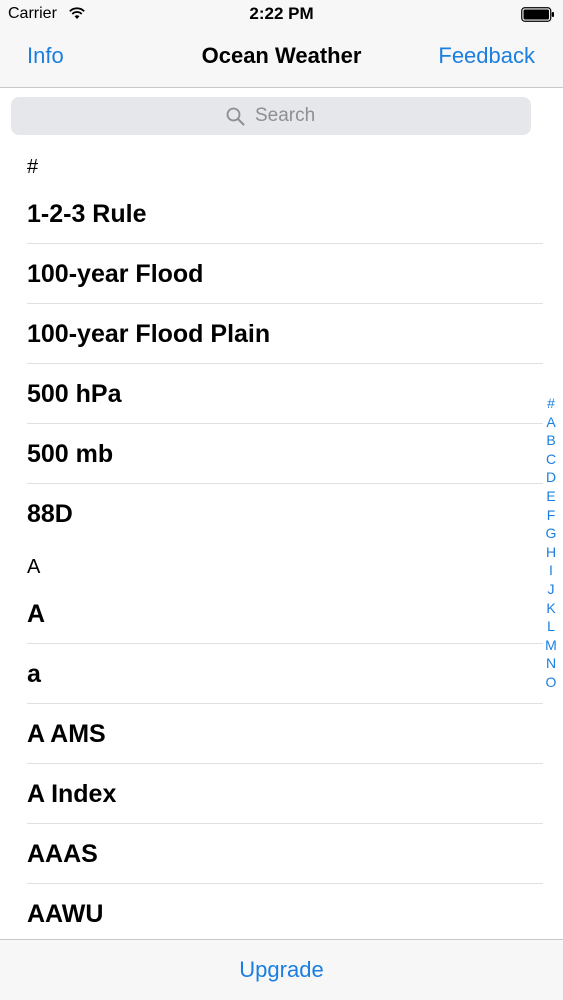 This screenshot has height=1000, width=563. I want to click on bottom-toolbar: Upgrade, so click(281, 969).